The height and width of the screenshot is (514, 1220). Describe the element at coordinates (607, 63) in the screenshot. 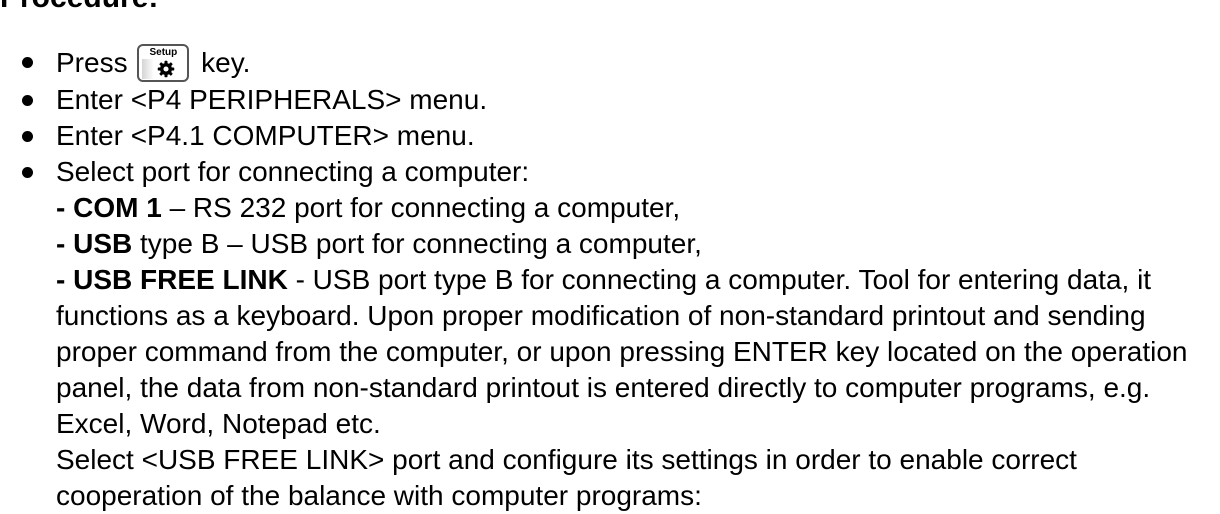

I see `list-item-press-setup: Press Setup key.` at that location.